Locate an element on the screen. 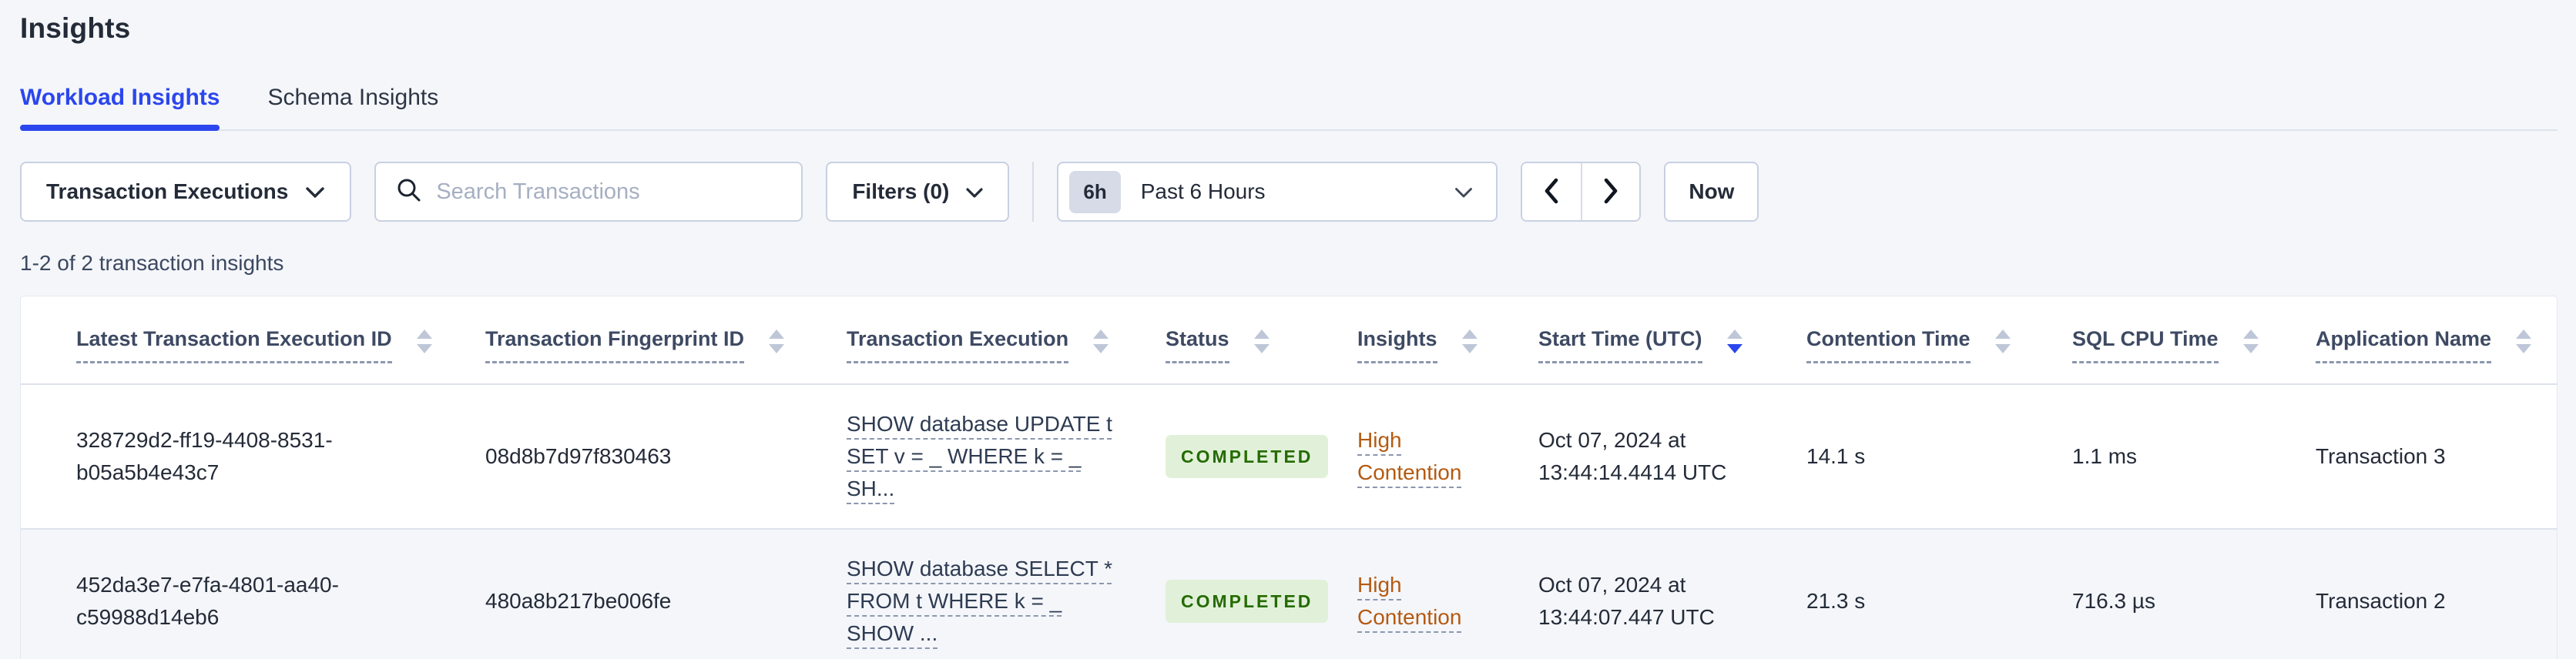  time-step-buttons is located at coordinates (1581, 192).